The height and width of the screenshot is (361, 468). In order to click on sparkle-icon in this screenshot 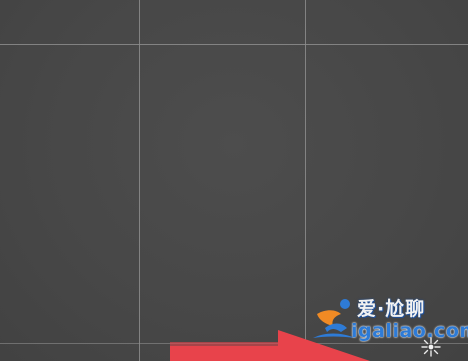, I will do `click(431, 347)`.